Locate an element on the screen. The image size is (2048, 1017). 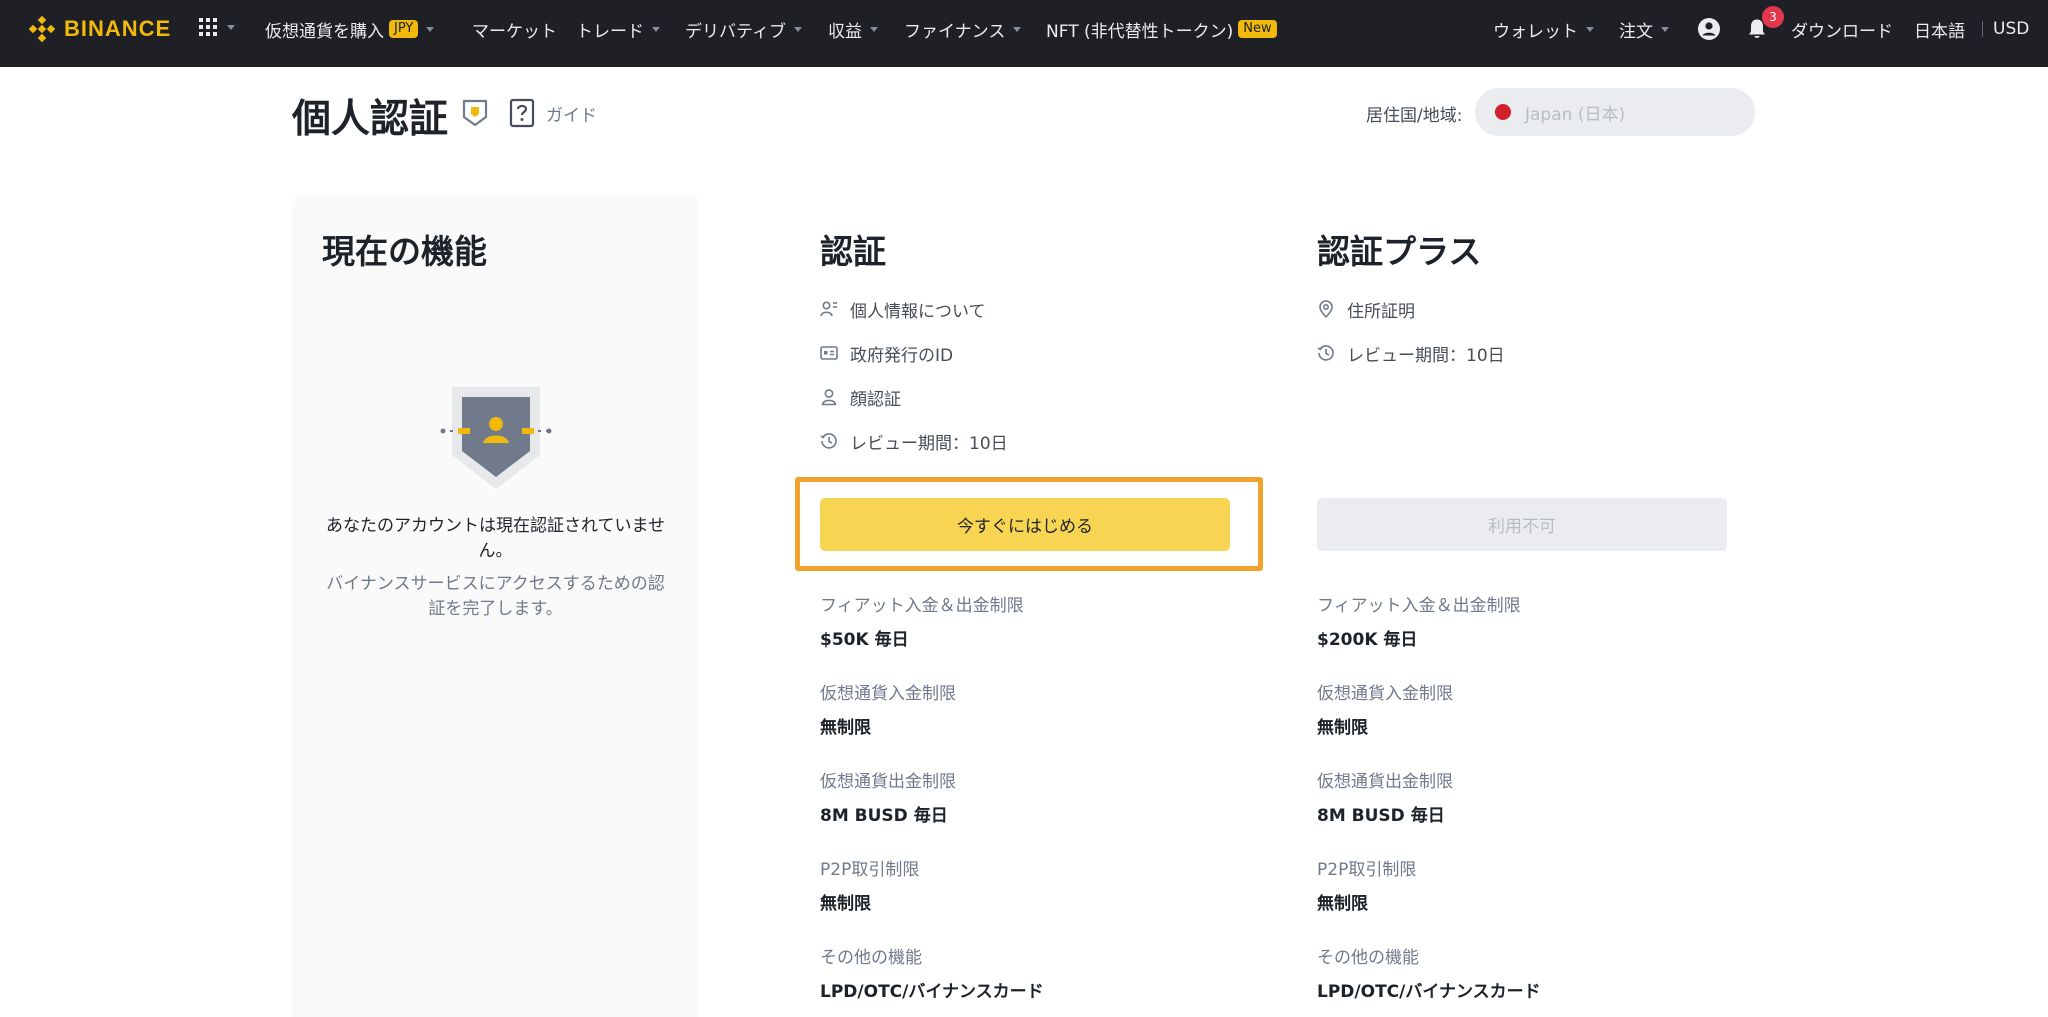
limit-value: $200K 毎日 is located at coordinates (1367, 640).